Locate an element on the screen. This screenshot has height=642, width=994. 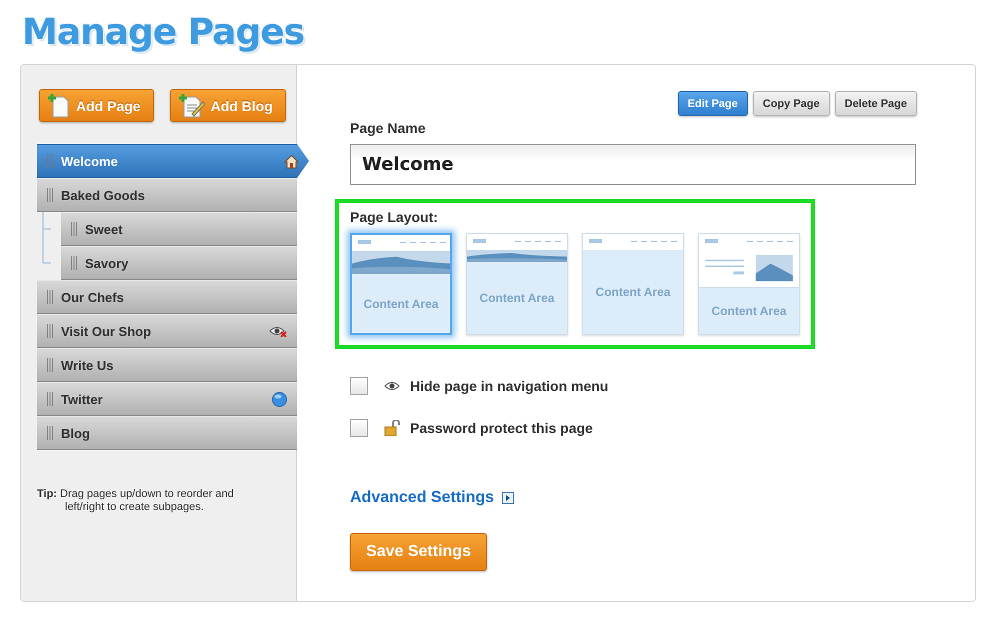
house-icon is located at coordinates (291, 161).